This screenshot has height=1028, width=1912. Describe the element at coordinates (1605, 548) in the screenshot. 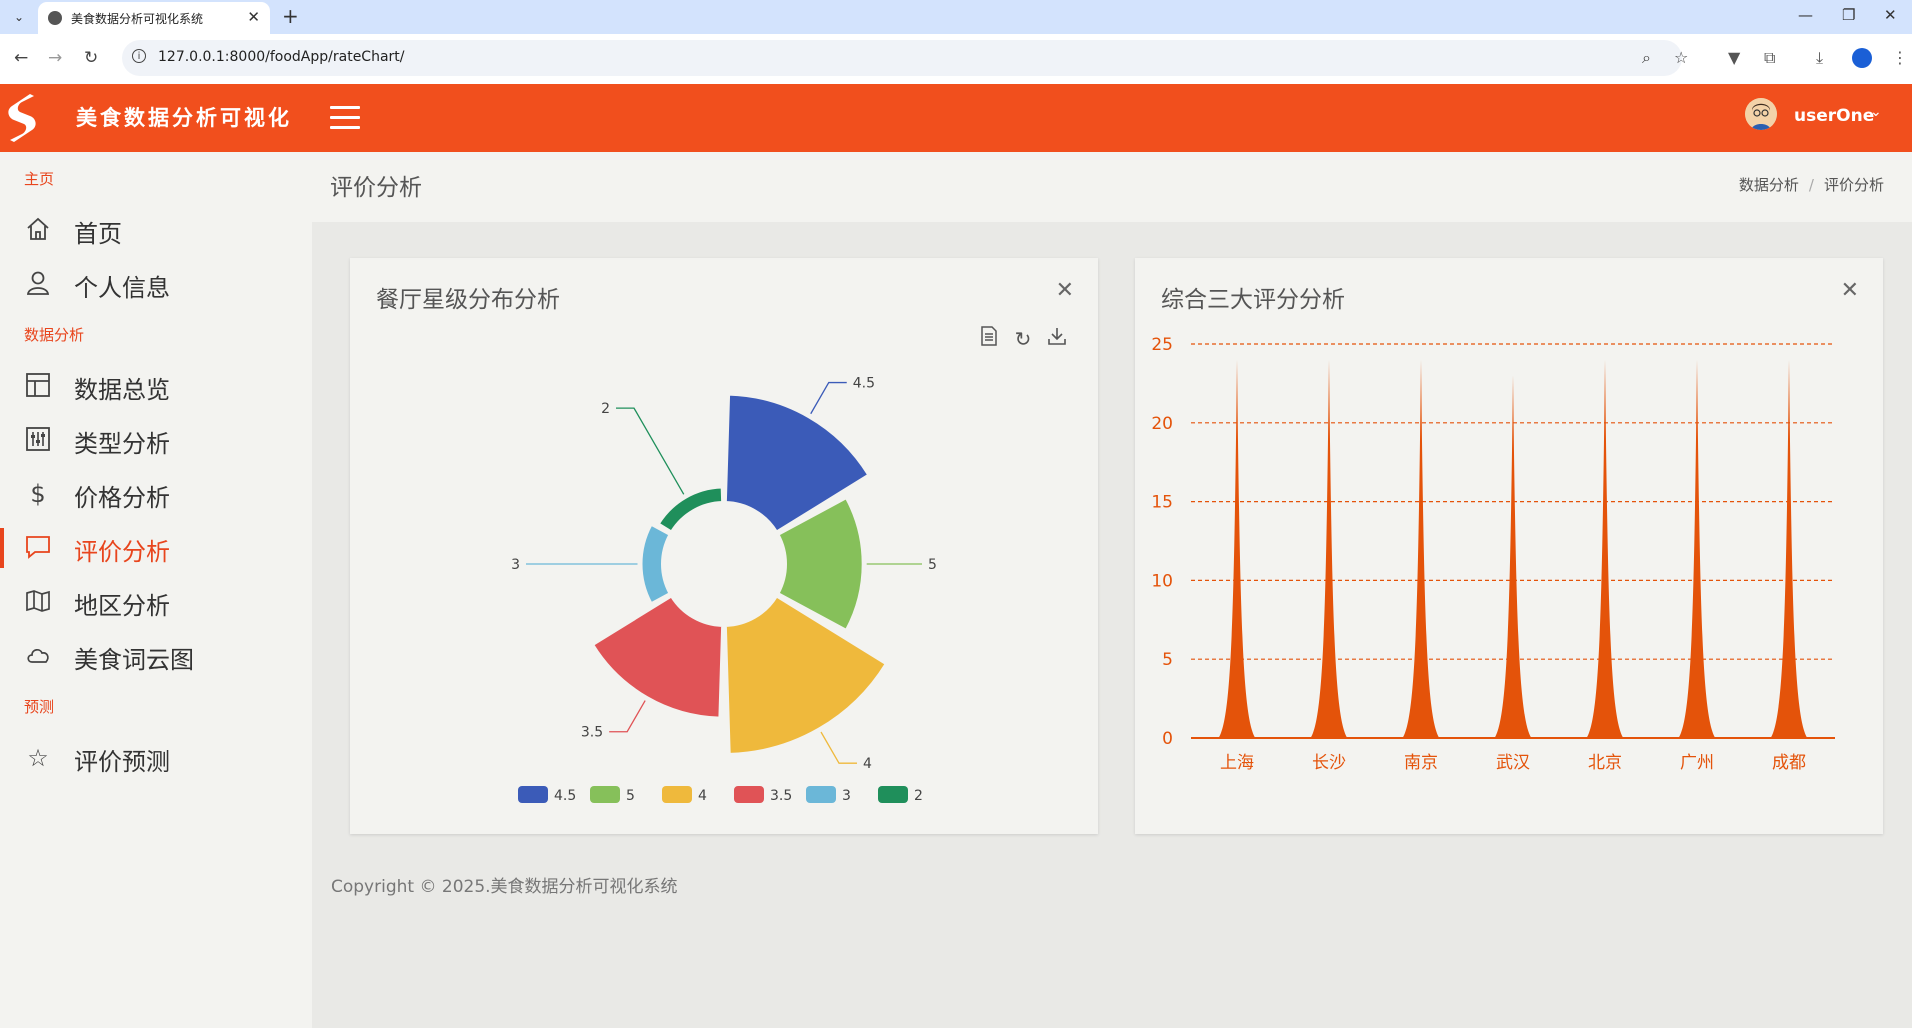

I see `area-spike-北京` at that location.